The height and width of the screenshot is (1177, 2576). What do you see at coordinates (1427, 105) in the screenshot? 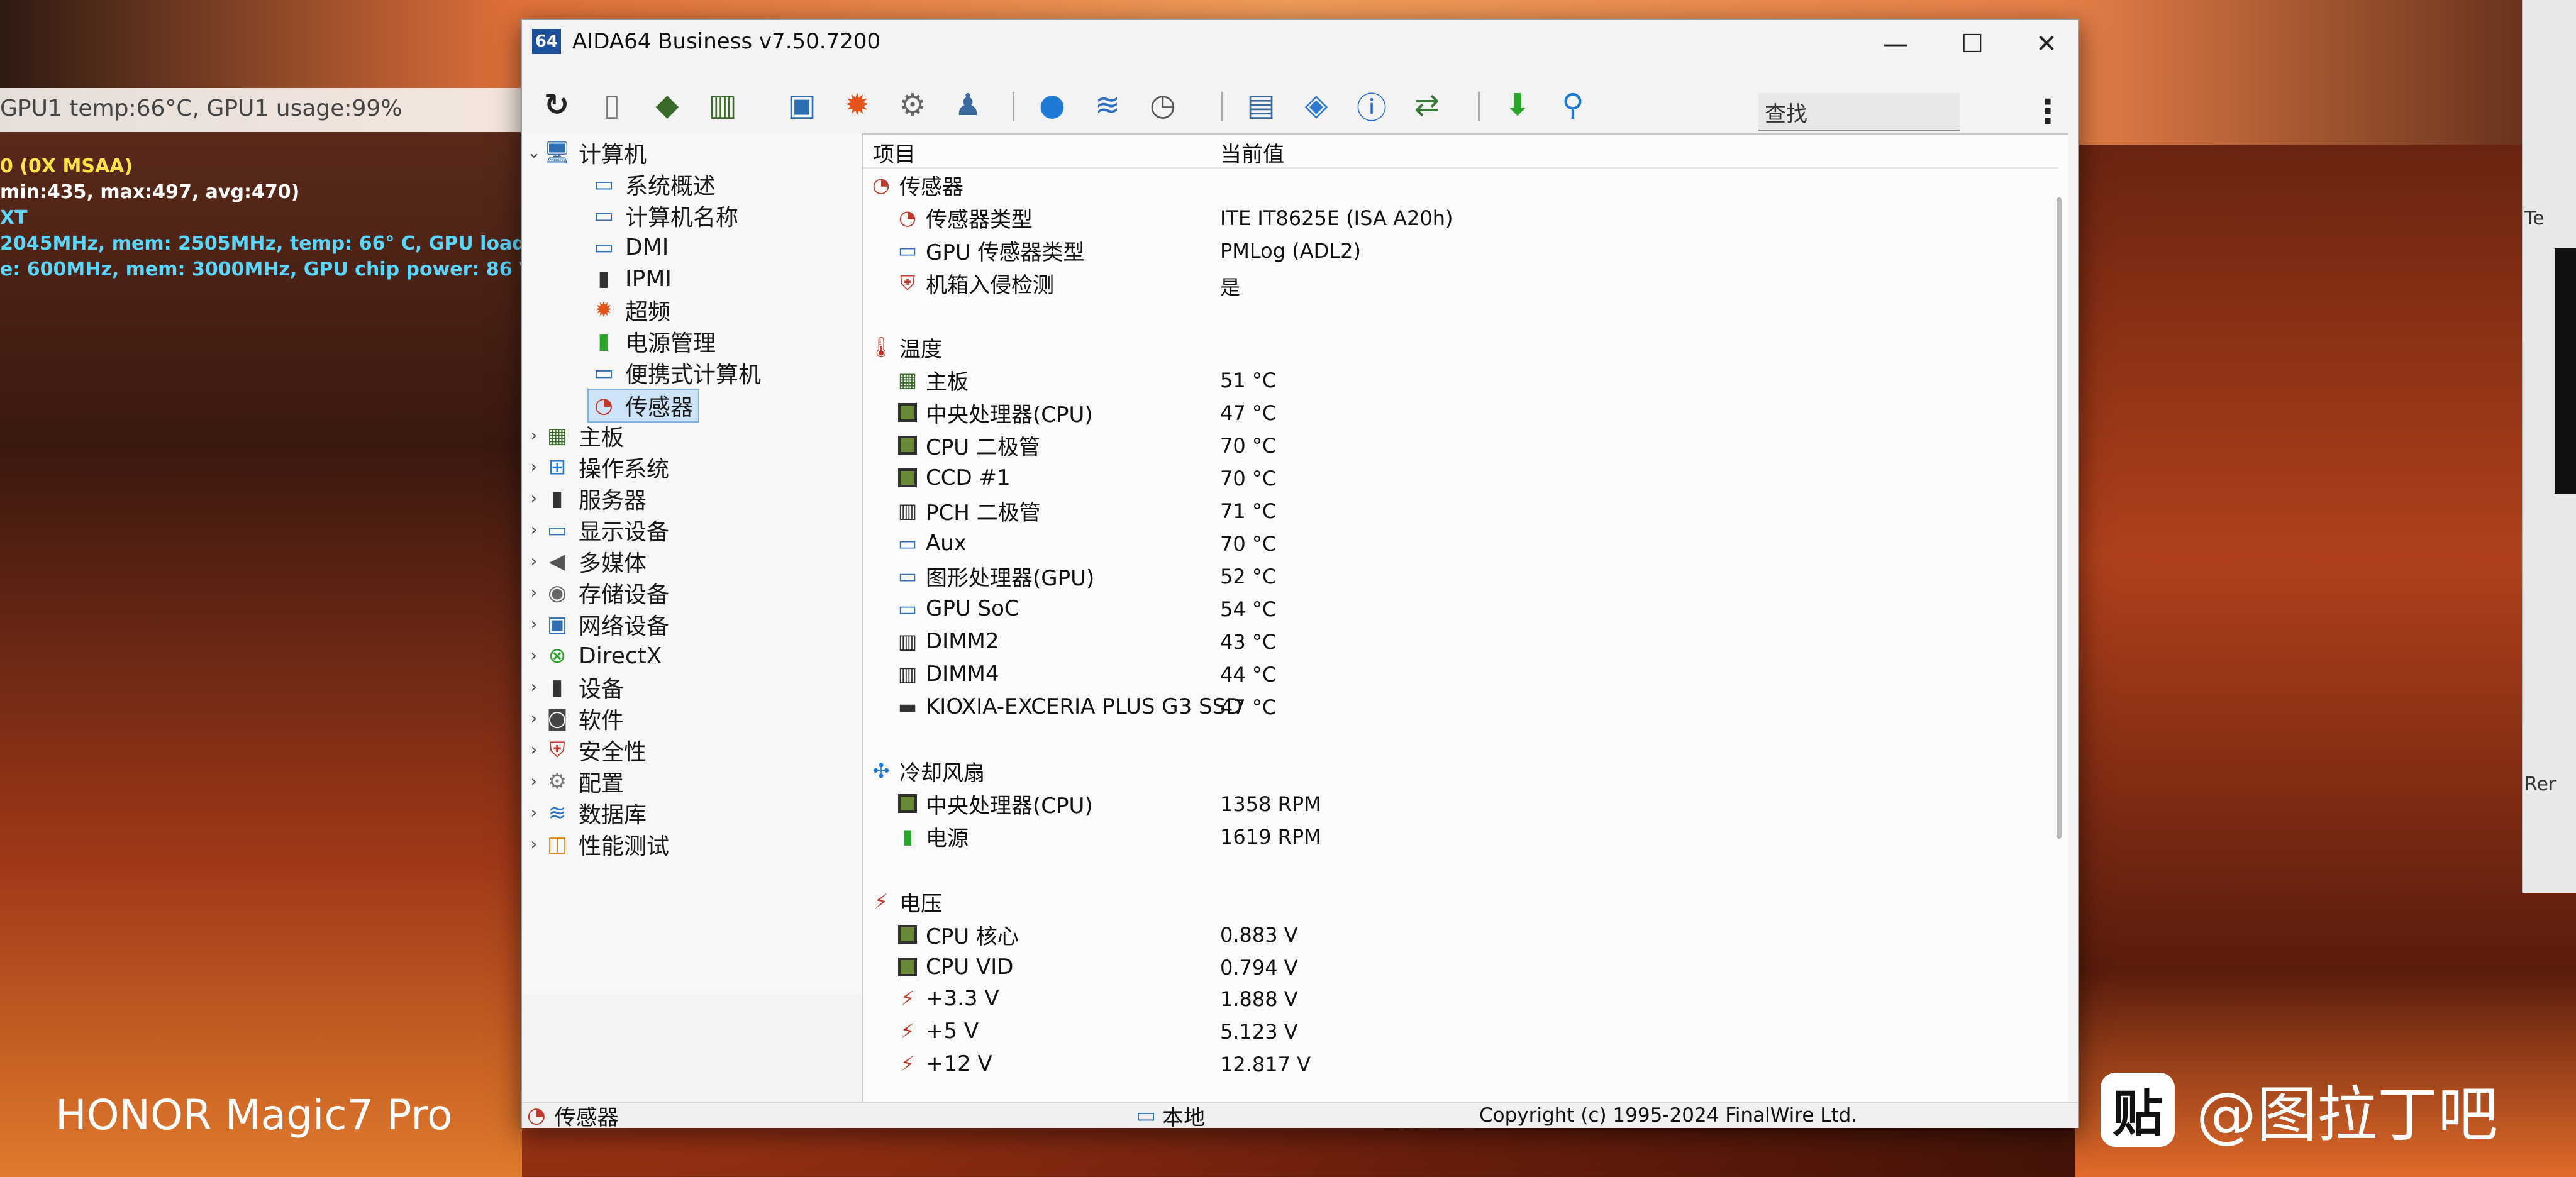
I see `network-check-icon: ⇄` at bounding box center [1427, 105].